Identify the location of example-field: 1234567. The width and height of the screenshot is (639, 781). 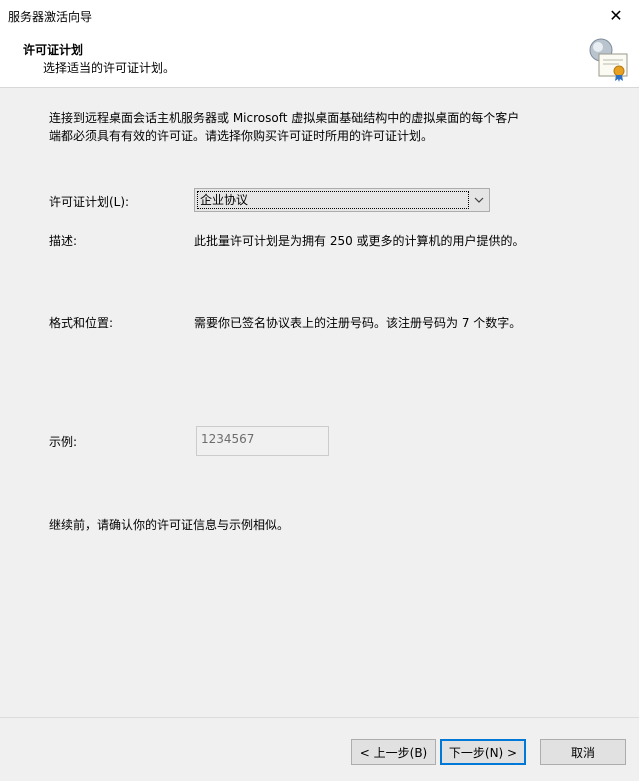
(262, 441).